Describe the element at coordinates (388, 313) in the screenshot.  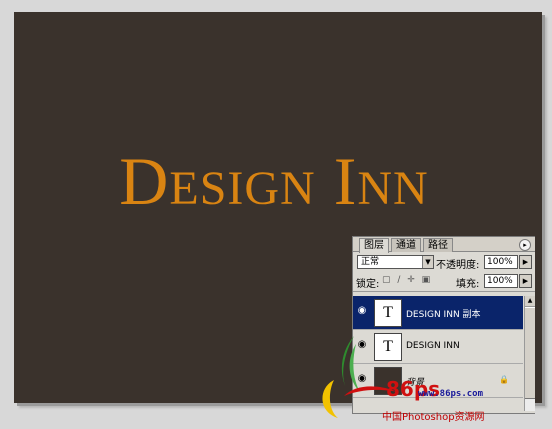
I see `layer-thumbnail: T` at that location.